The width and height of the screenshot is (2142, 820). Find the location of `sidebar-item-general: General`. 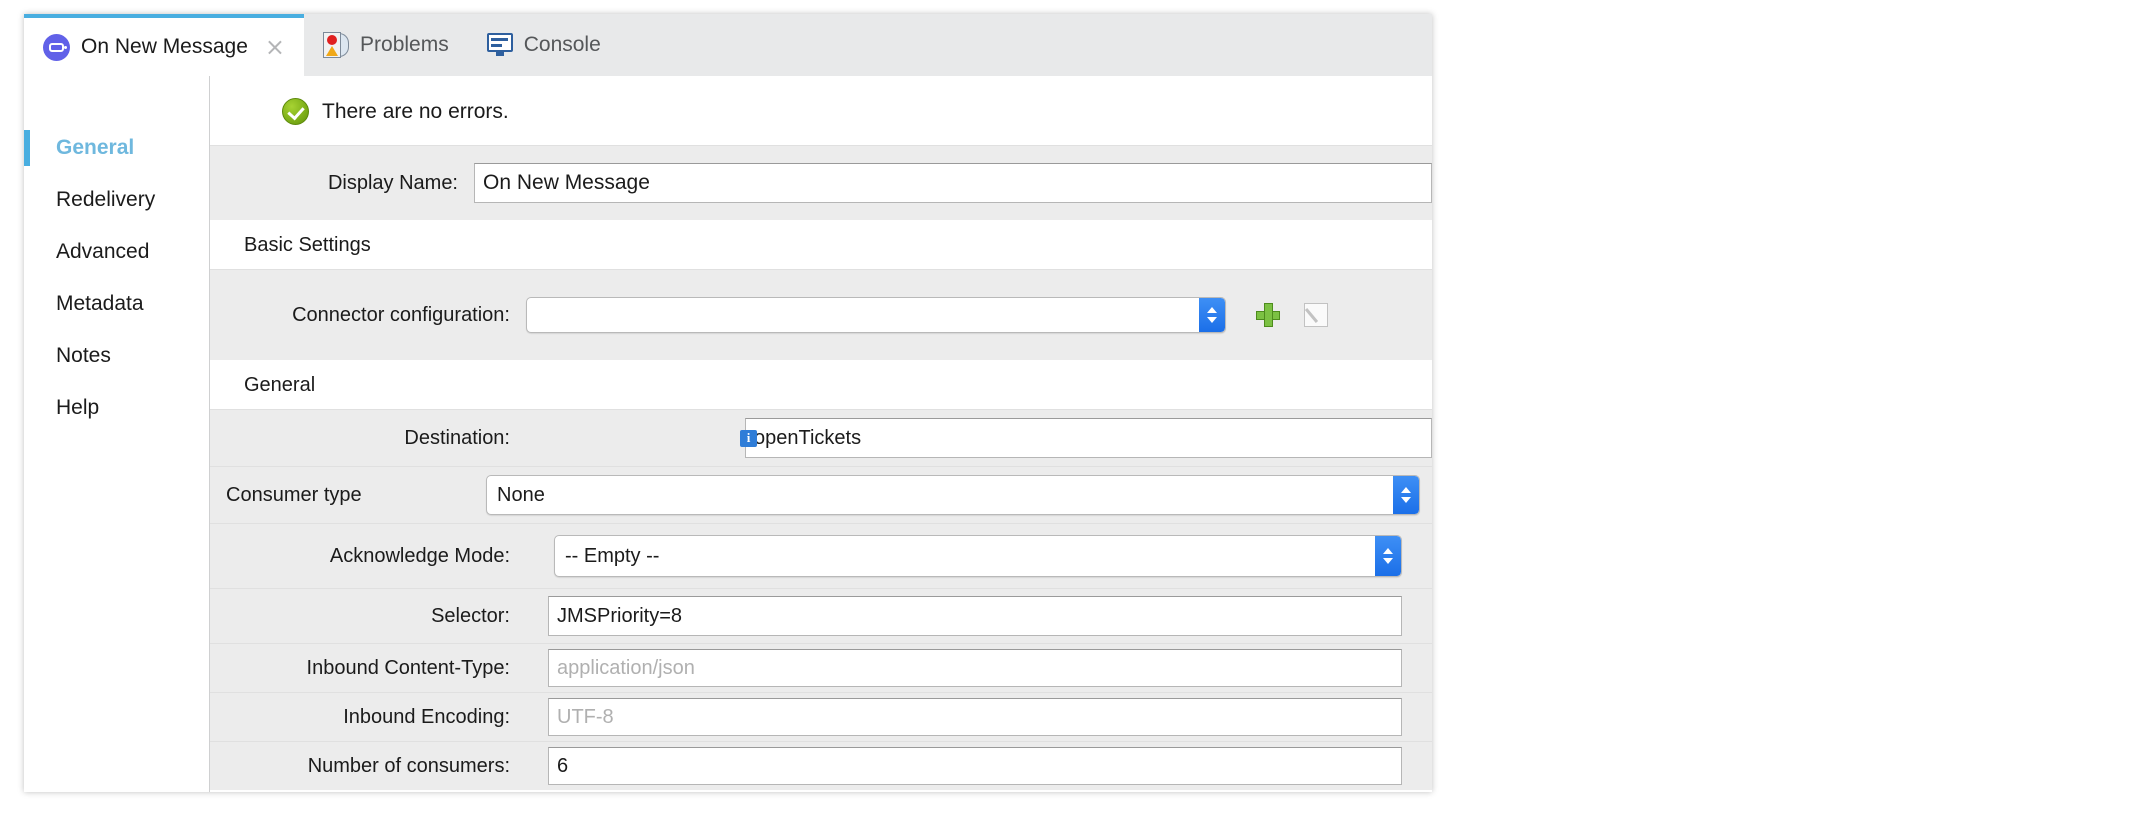

sidebar-item-general: General is located at coordinates (116, 148).